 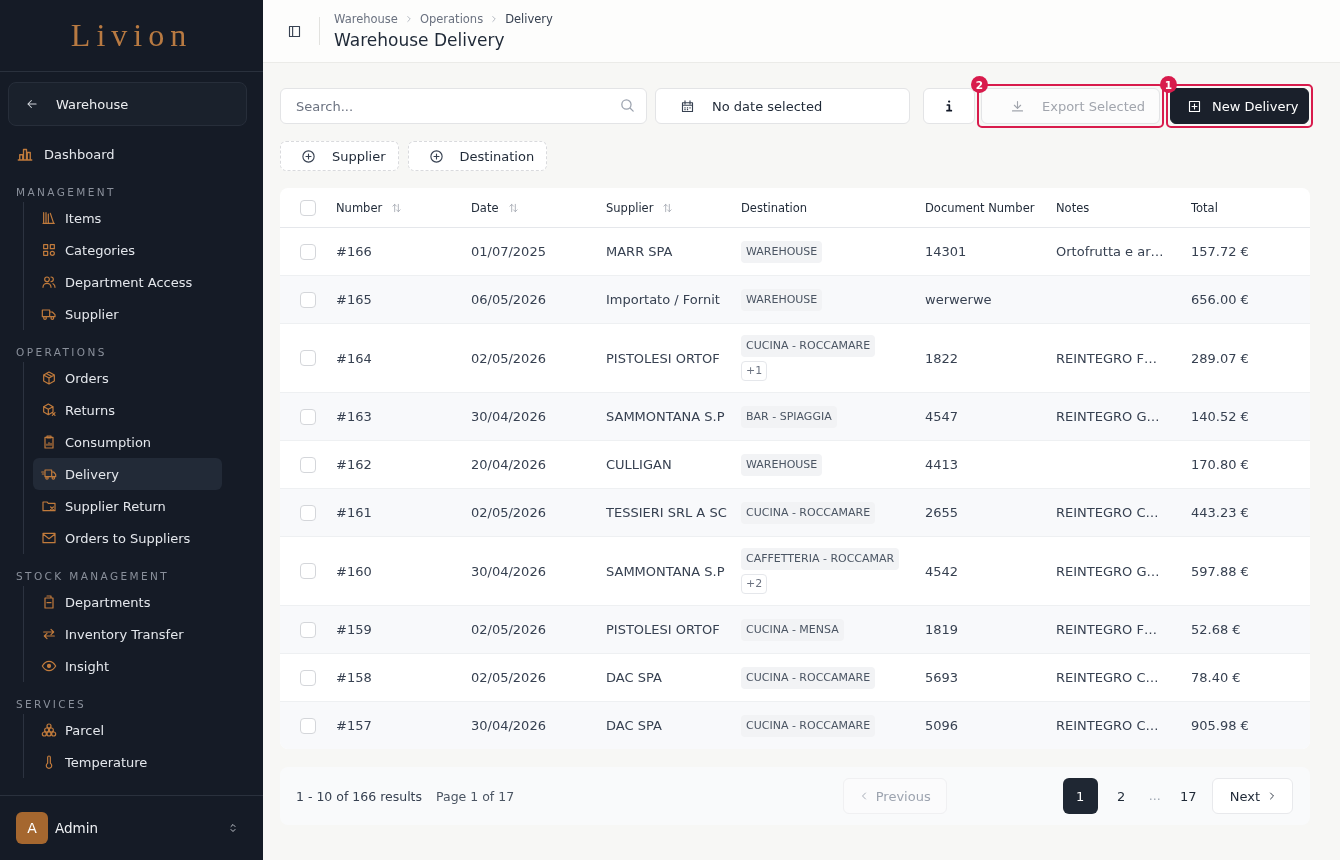 I want to click on logo-text: Livion, so click(x=131, y=35).